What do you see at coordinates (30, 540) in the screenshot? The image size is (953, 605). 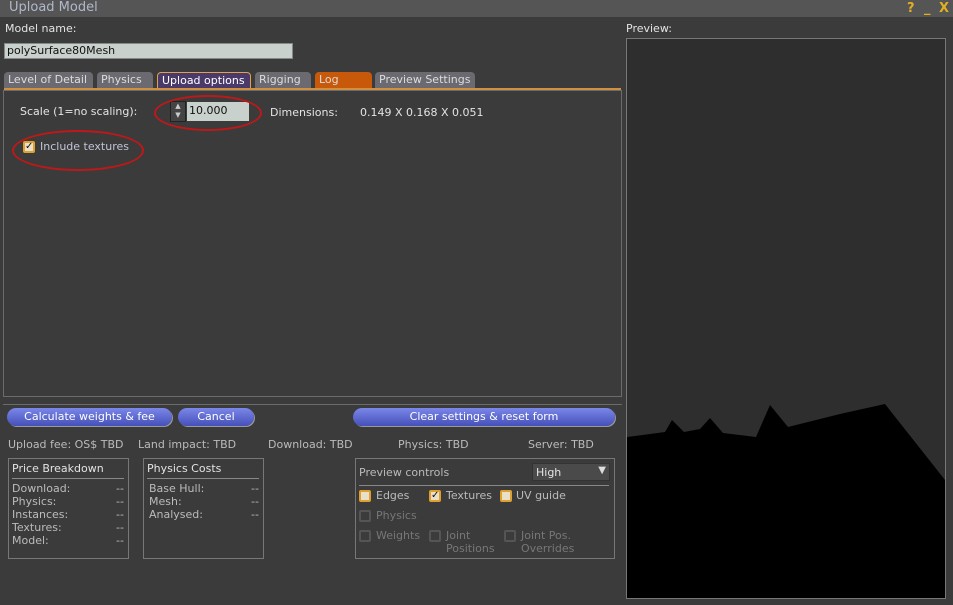 I see `cost-label: Model:` at bounding box center [30, 540].